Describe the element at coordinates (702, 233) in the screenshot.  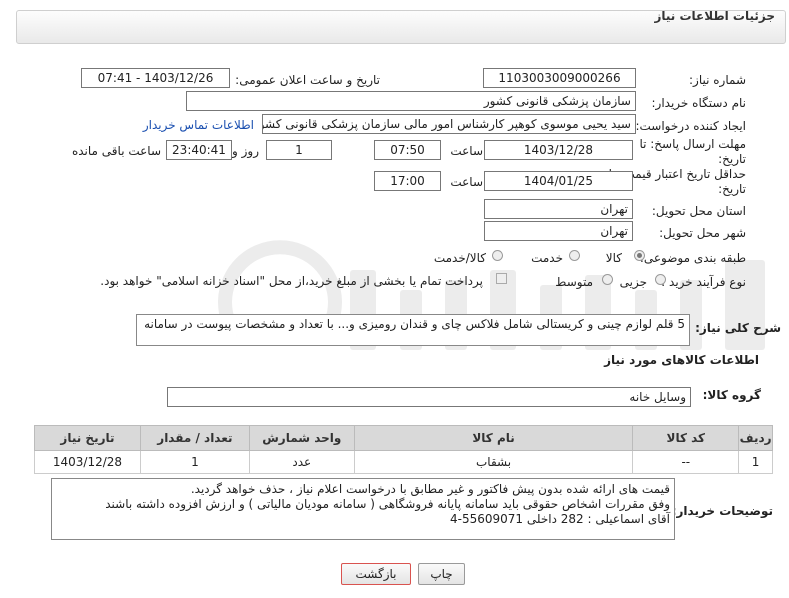
I see `city-label: شهر محل تحویل:` at that location.